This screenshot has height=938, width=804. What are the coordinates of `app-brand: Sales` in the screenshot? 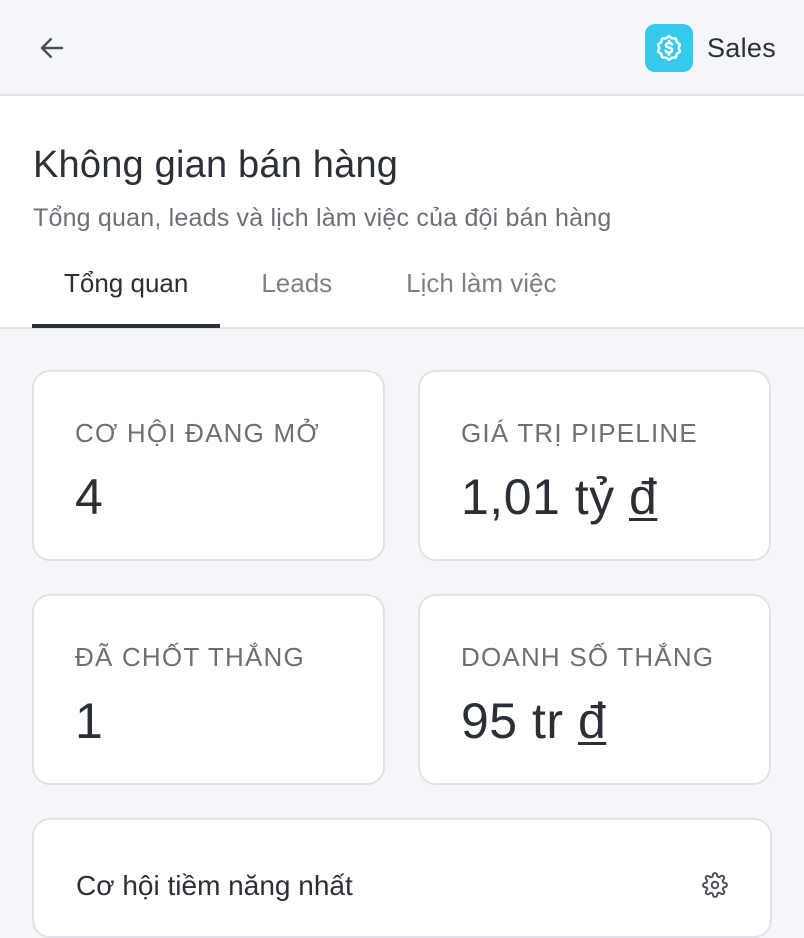 It's located at (710, 48).